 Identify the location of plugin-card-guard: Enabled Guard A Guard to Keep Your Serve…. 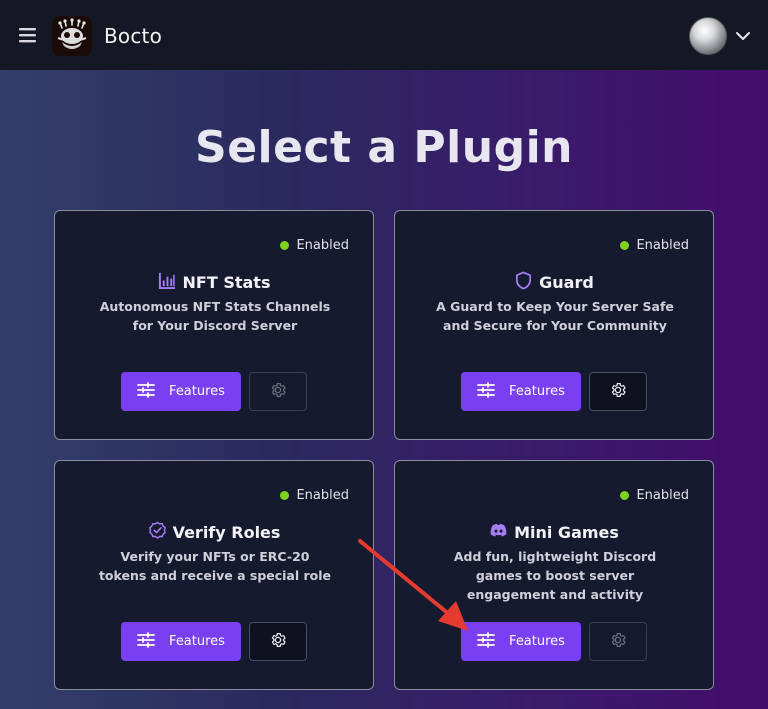
(554, 325).